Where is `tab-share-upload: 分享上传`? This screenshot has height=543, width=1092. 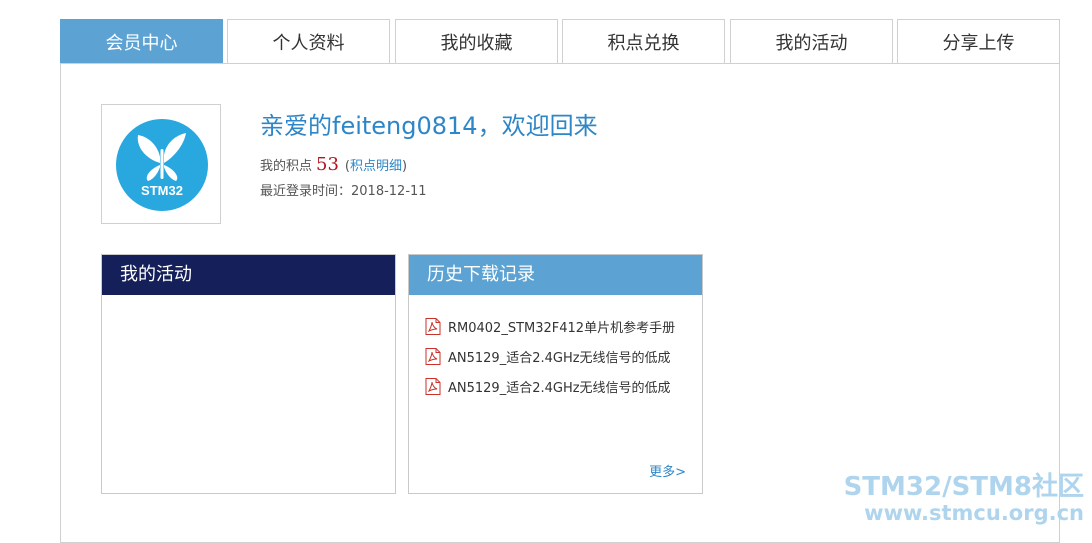 tab-share-upload: 分享上传 is located at coordinates (978, 41).